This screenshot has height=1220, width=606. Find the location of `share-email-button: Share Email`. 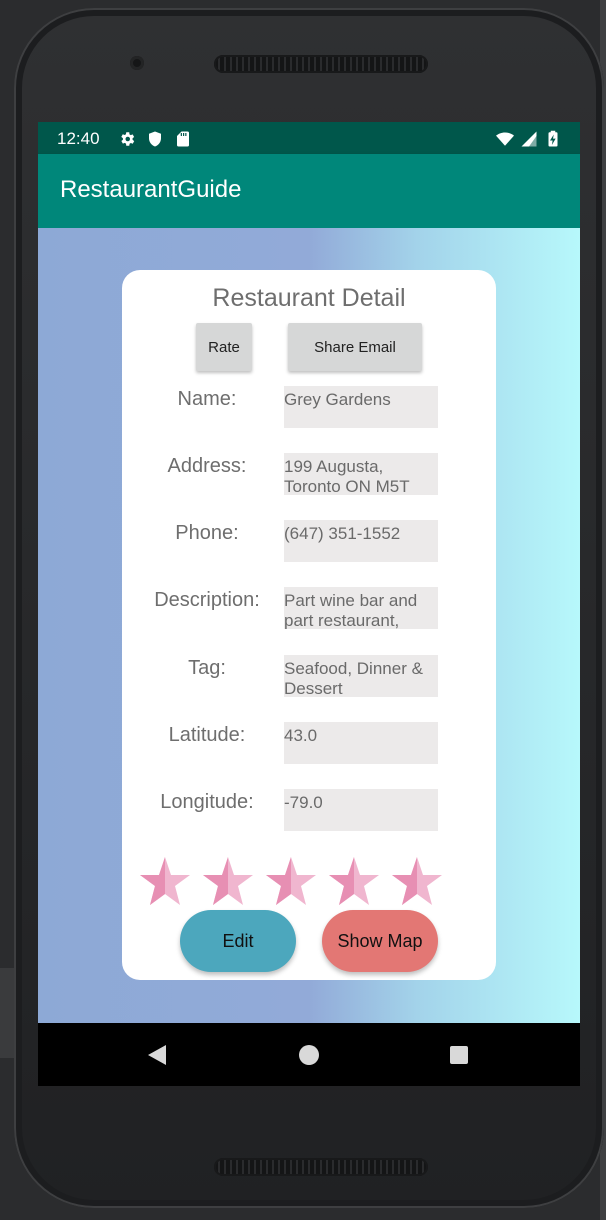

share-email-button: Share Email is located at coordinates (355, 347).